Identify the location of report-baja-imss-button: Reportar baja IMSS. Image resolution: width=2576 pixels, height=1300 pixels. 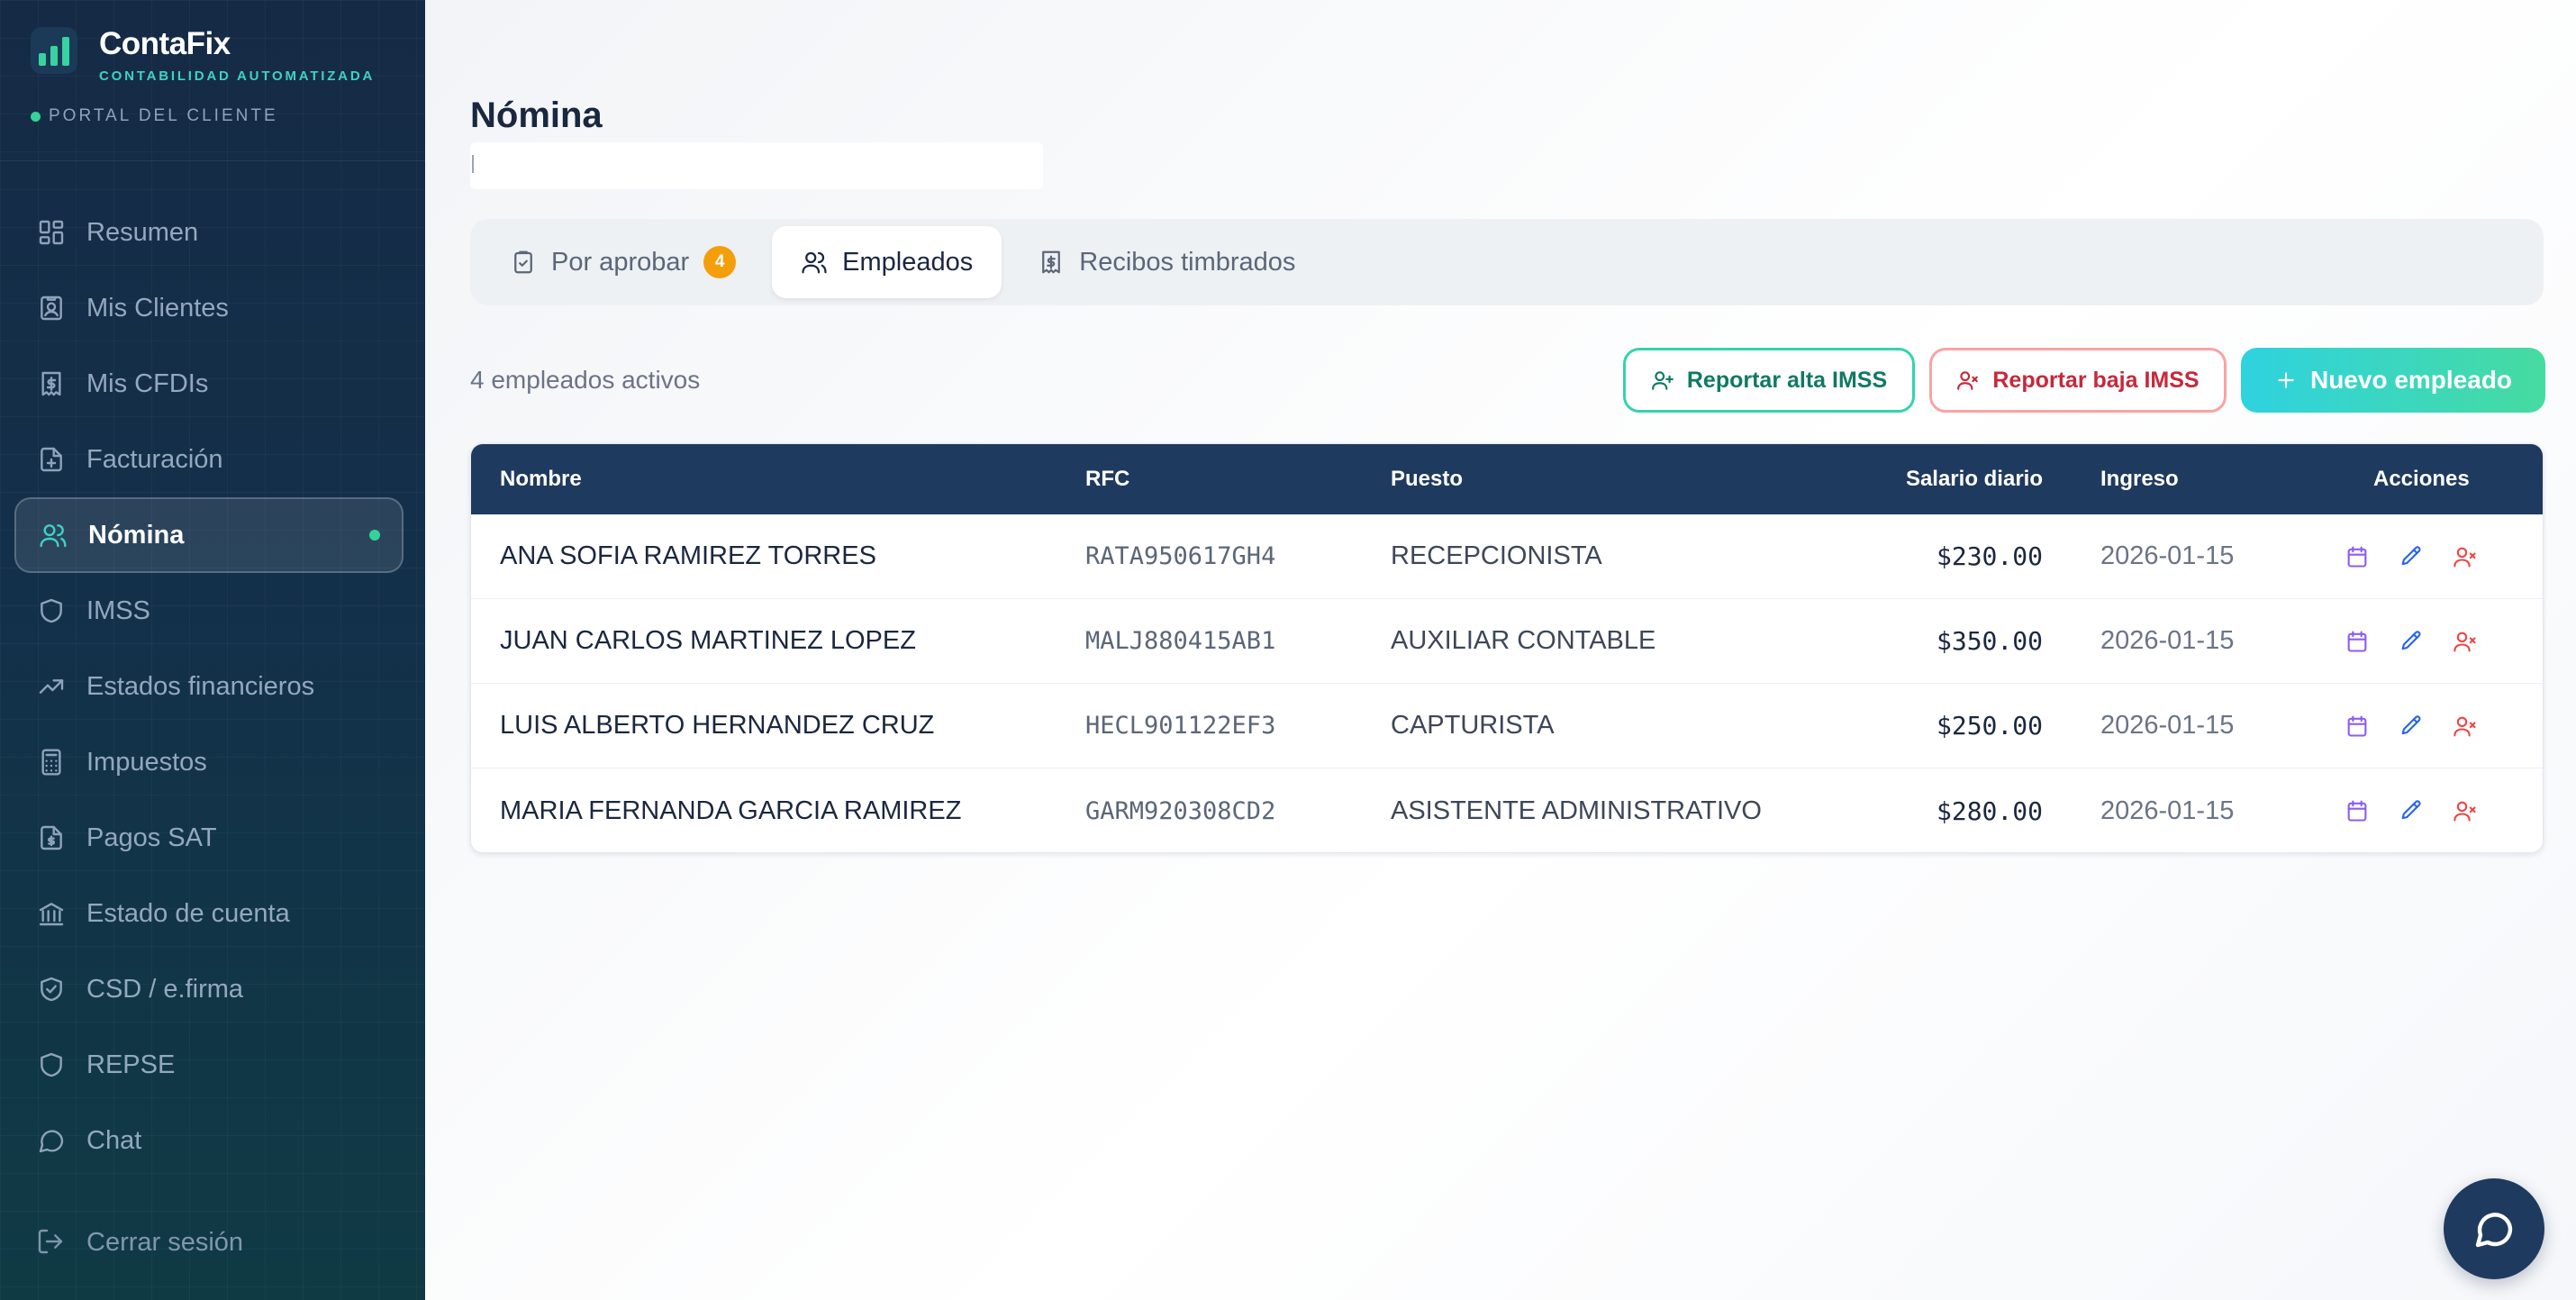
(2078, 380).